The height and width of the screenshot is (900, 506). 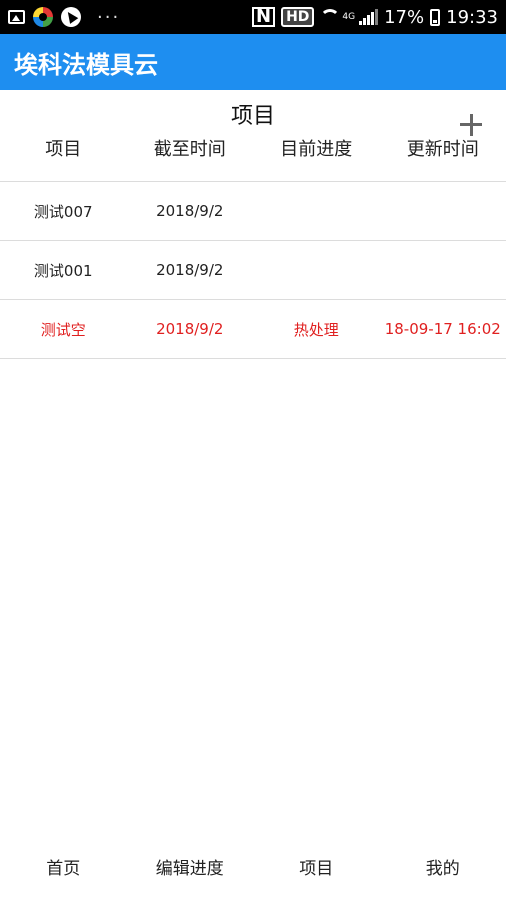 What do you see at coordinates (472, 17) in the screenshot?
I see `clock: 19:33` at bounding box center [472, 17].